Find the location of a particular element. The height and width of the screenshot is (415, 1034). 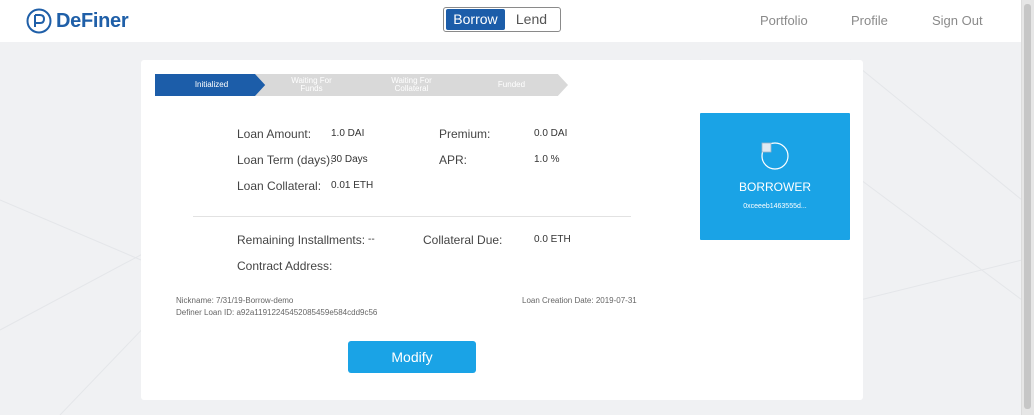

nav-portfolio-link: Portfolio is located at coordinates (784, 20).